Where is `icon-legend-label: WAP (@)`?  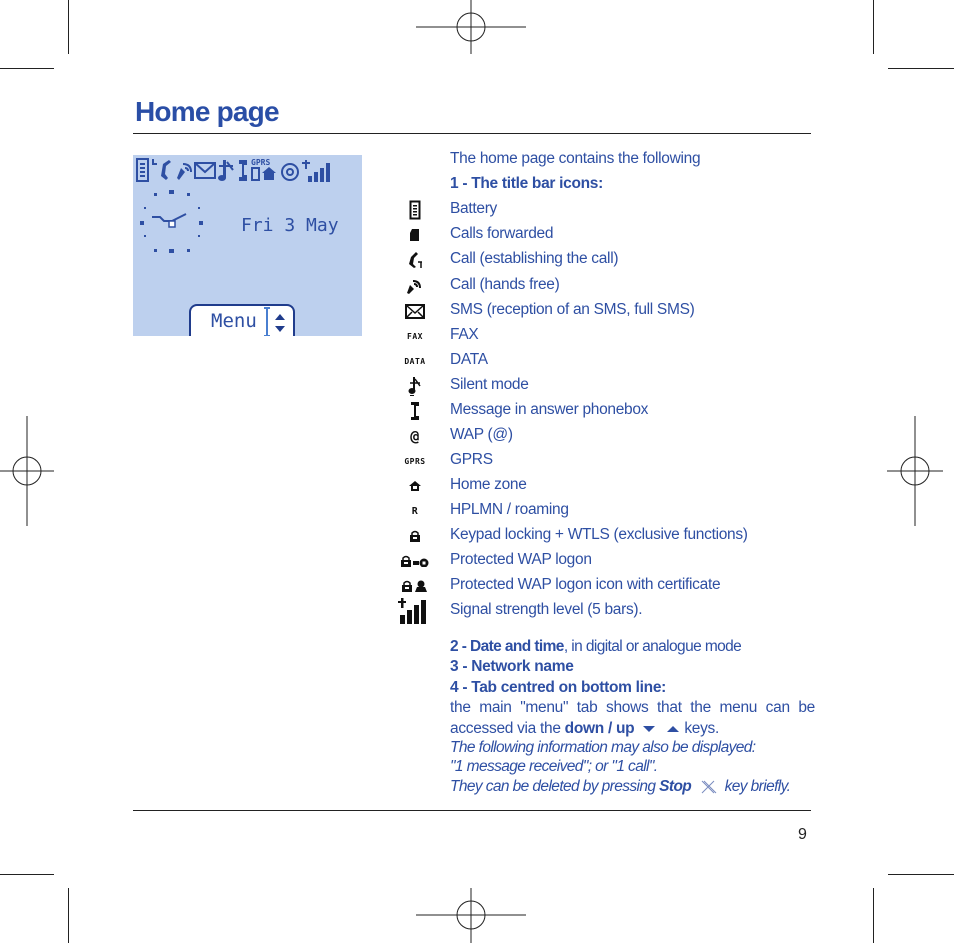
icon-legend-label: WAP (@) is located at coordinates (481, 434).